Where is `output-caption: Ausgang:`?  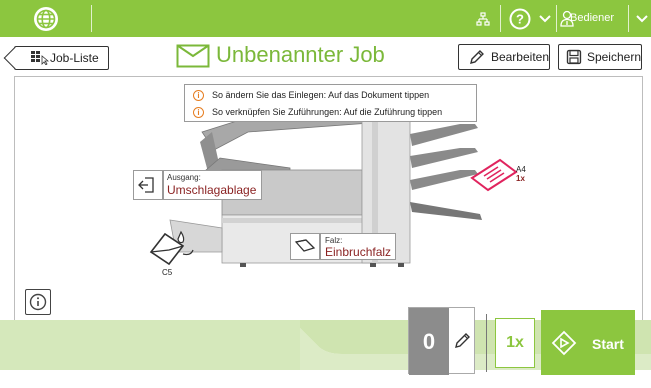
output-caption: Ausgang: is located at coordinates (184, 177).